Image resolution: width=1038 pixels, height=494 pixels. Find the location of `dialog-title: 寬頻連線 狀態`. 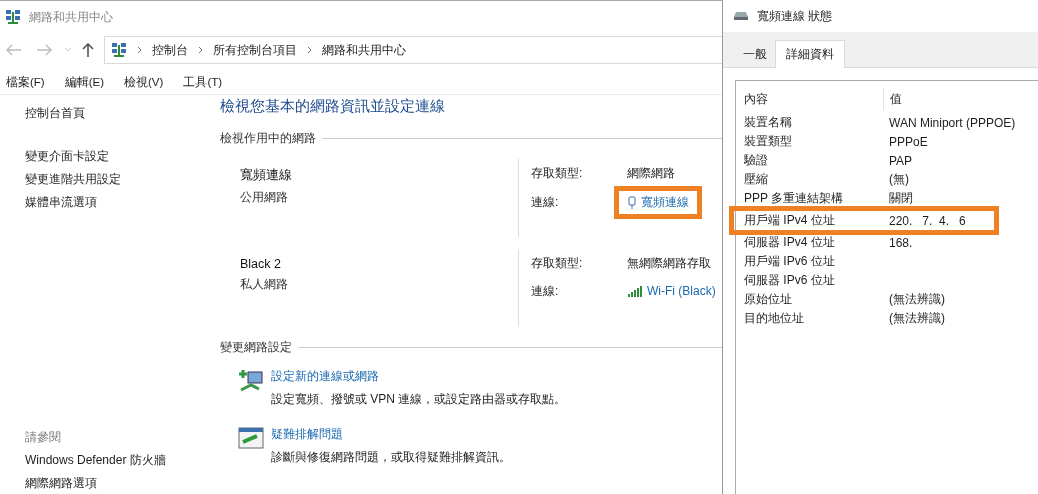

dialog-title: 寬頻連線 狀態 is located at coordinates (795, 16).